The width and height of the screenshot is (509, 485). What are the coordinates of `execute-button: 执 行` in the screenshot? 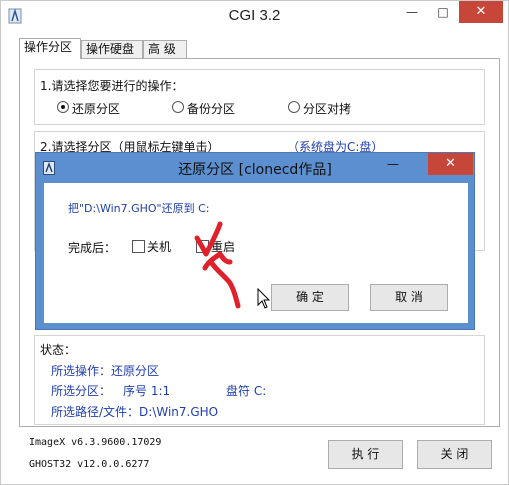 It's located at (365, 454).